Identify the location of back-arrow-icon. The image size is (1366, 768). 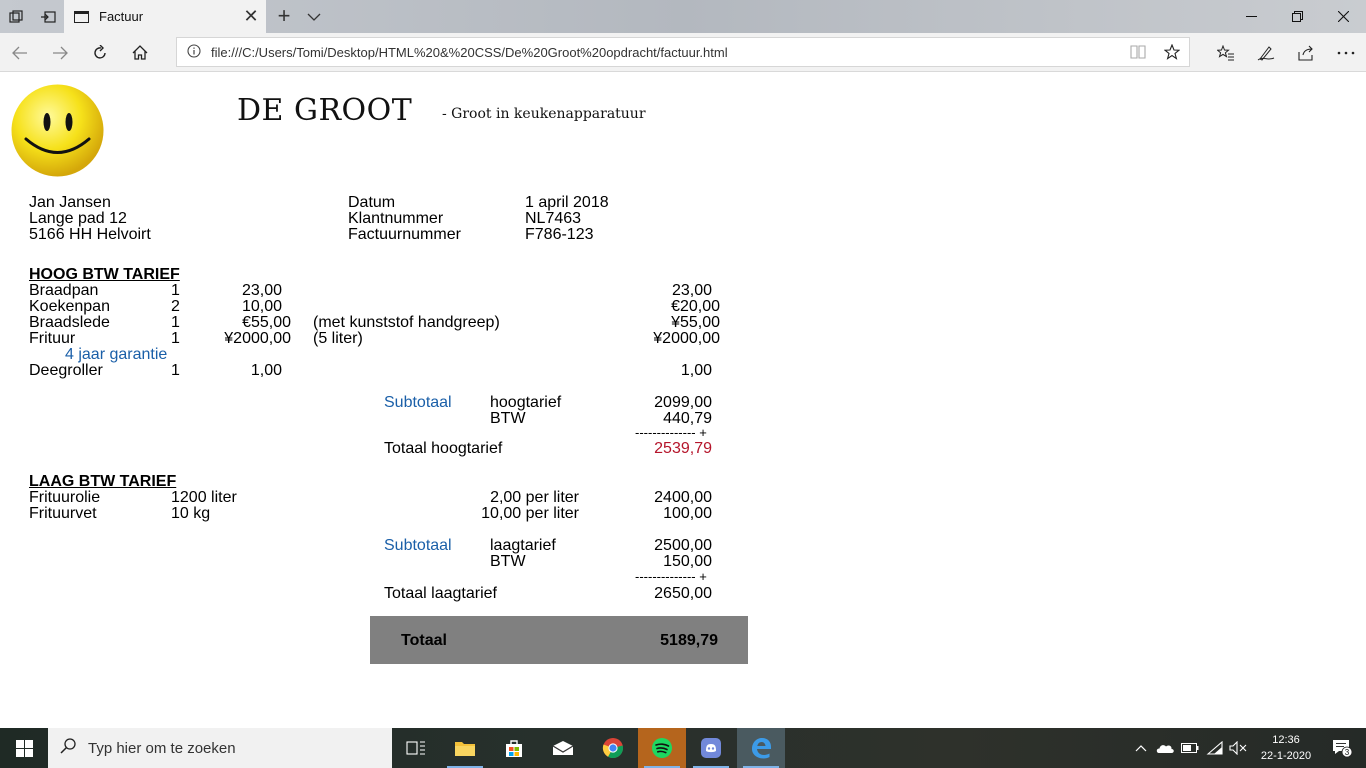
(20, 52).